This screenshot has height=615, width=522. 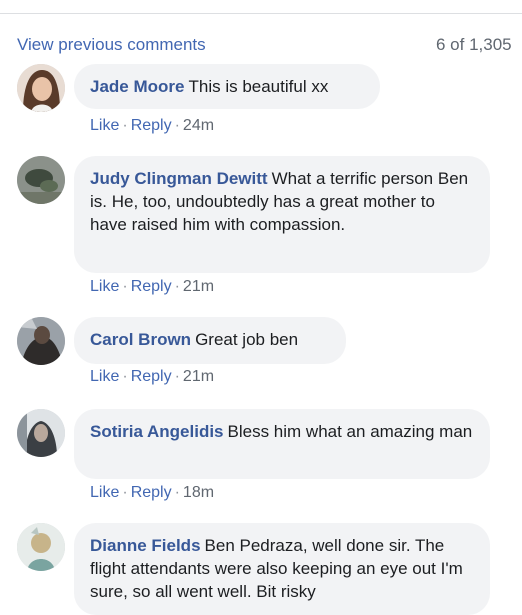 I want to click on comment-text: This is beautiful xx, so click(x=258, y=86).